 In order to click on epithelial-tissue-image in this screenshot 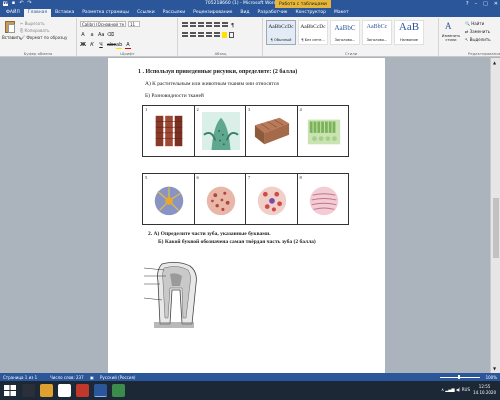, I will do `click(272, 131)`.